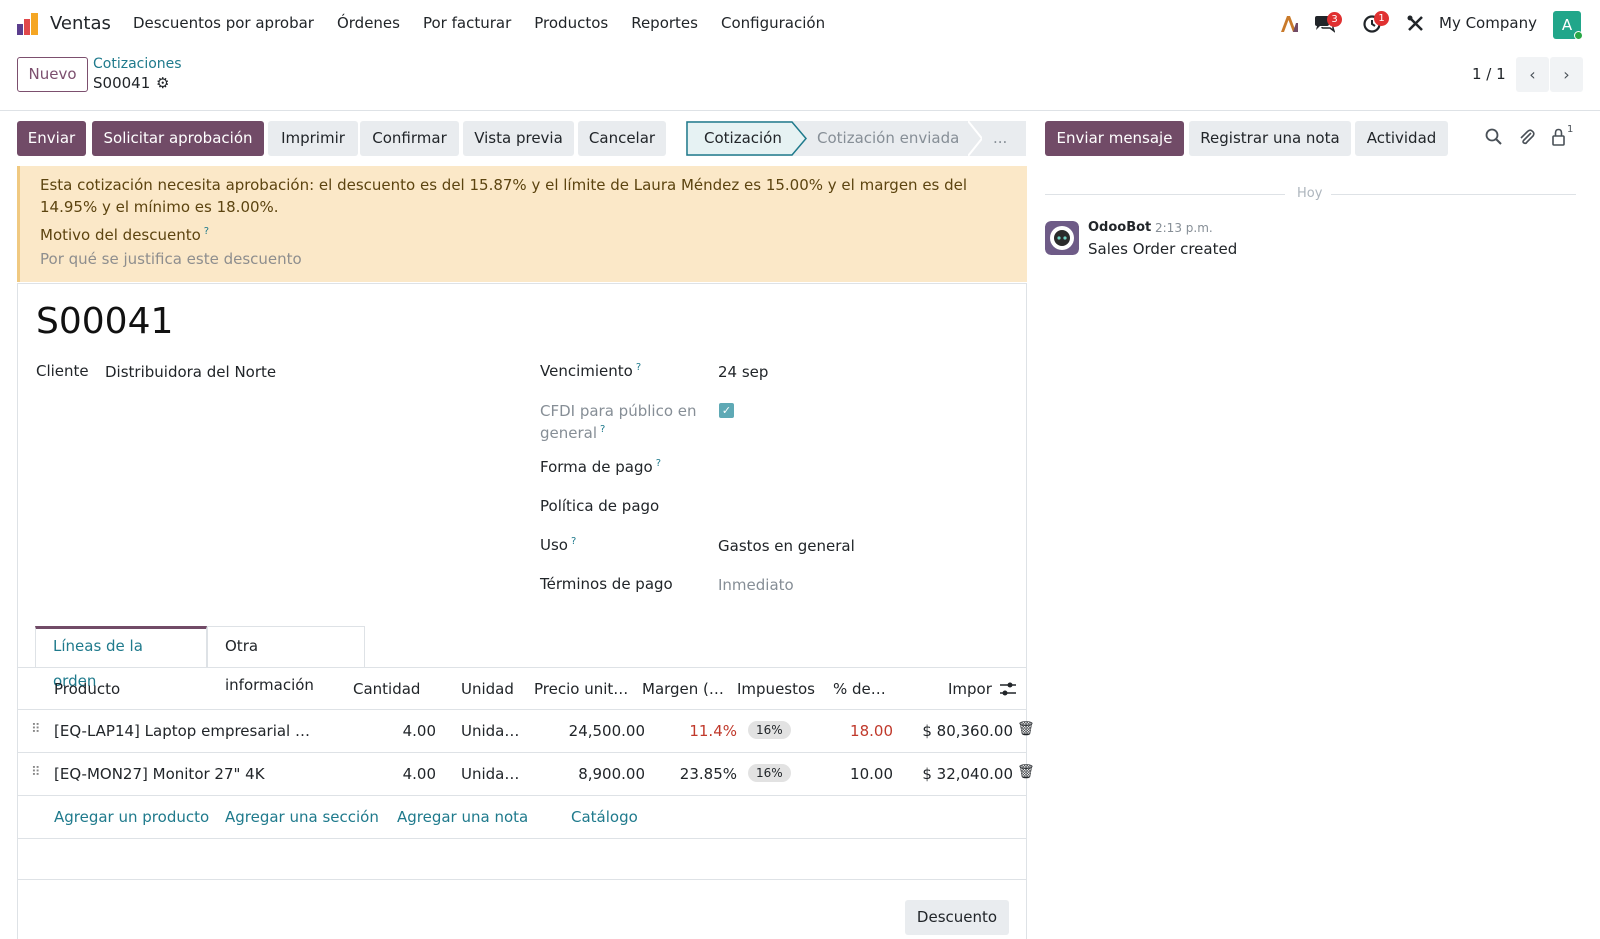 This screenshot has width=1600, height=939. I want to click on preview-button: Vista previa, so click(518, 138).